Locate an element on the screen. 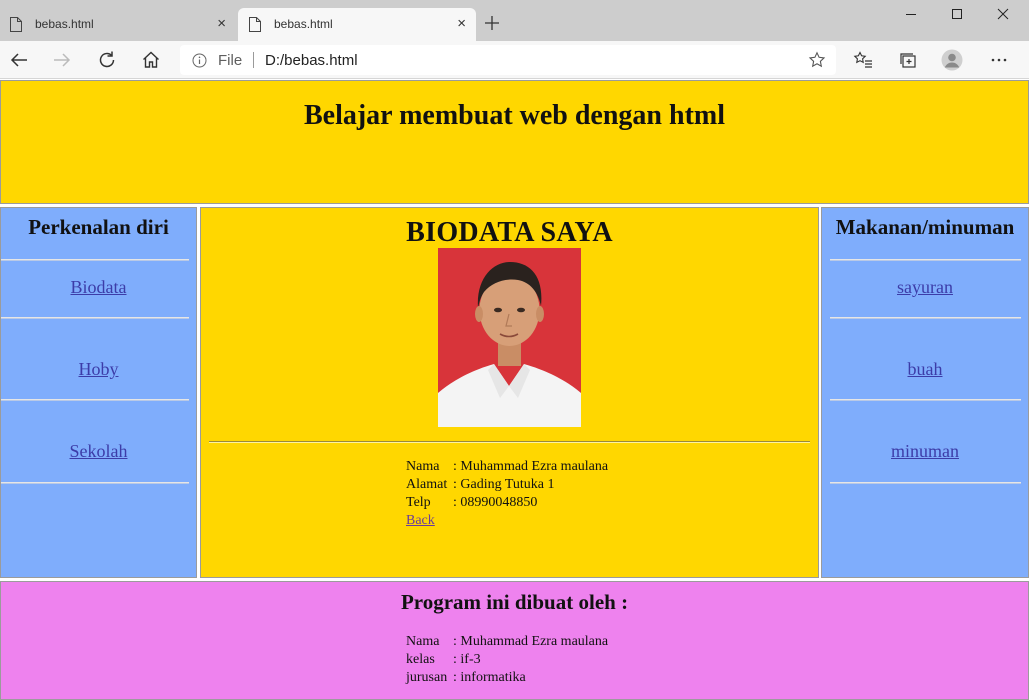 The height and width of the screenshot is (700, 1029). info-label: jurusan is located at coordinates (427, 677).